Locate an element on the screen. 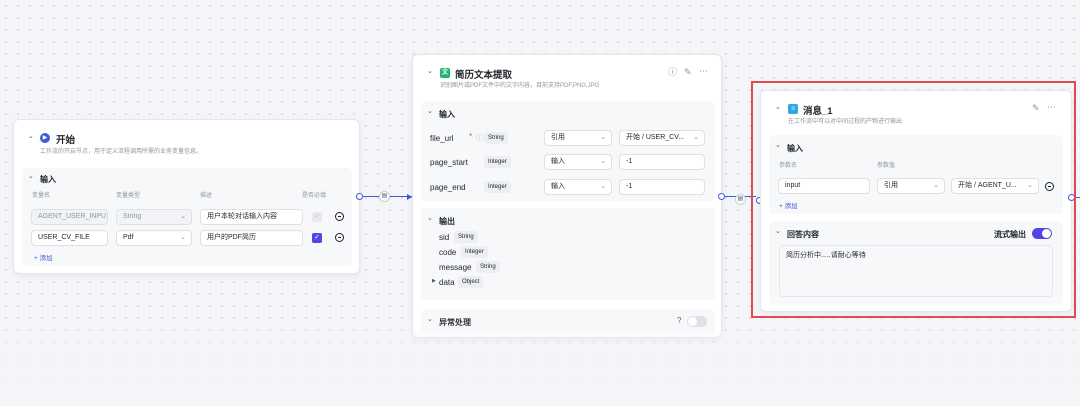 The height and width of the screenshot is (406, 1080). header-variable-name: 变量名 is located at coordinates (41, 196).